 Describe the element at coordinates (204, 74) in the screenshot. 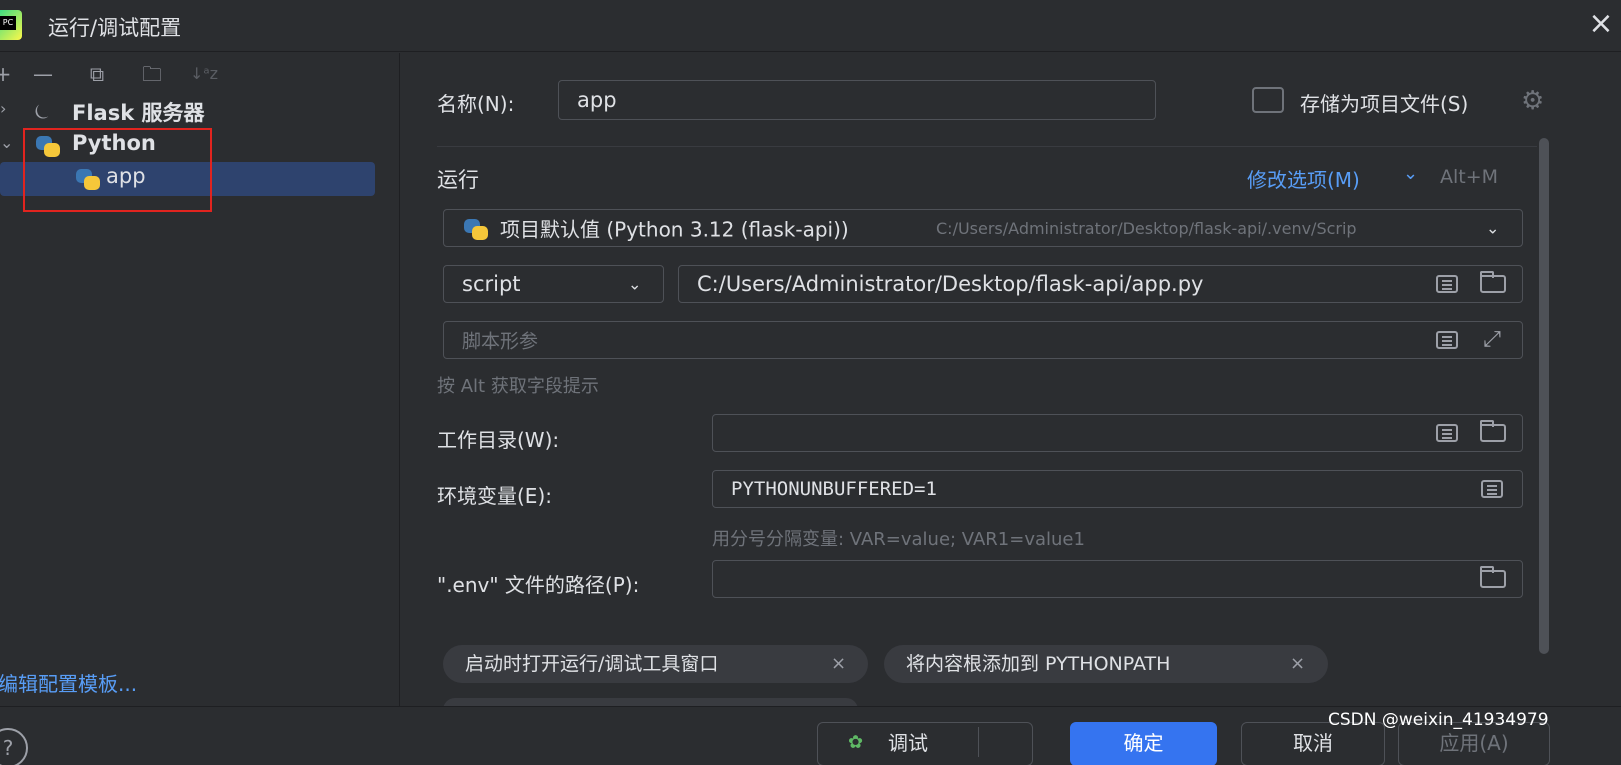

I see `sort-icon: ↓ᵃz` at that location.